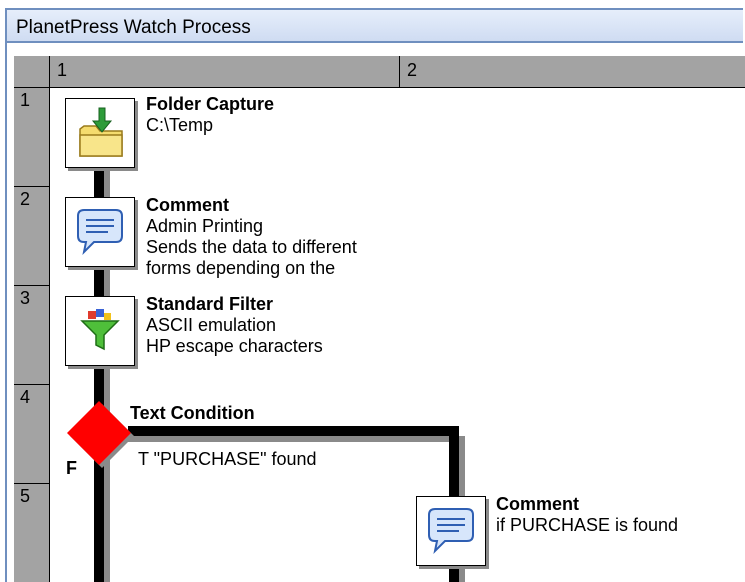 This screenshot has height=582, width=745. What do you see at coordinates (241, 268) in the screenshot?
I see `task-detail: forms depending on the` at bounding box center [241, 268].